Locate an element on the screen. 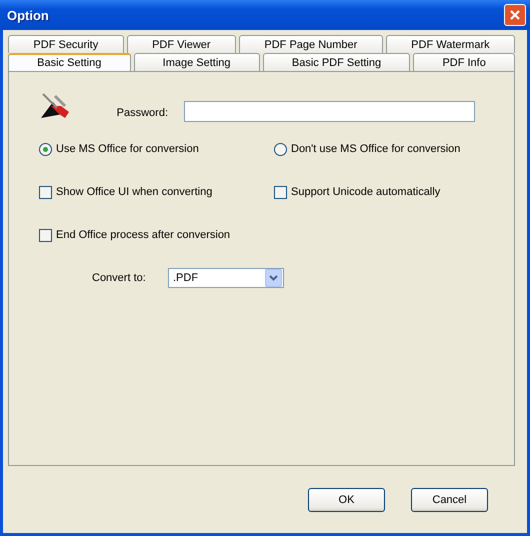 The image size is (530, 536). radio-label: Don't use MS Office for conversion is located at coordinates (375, 149).